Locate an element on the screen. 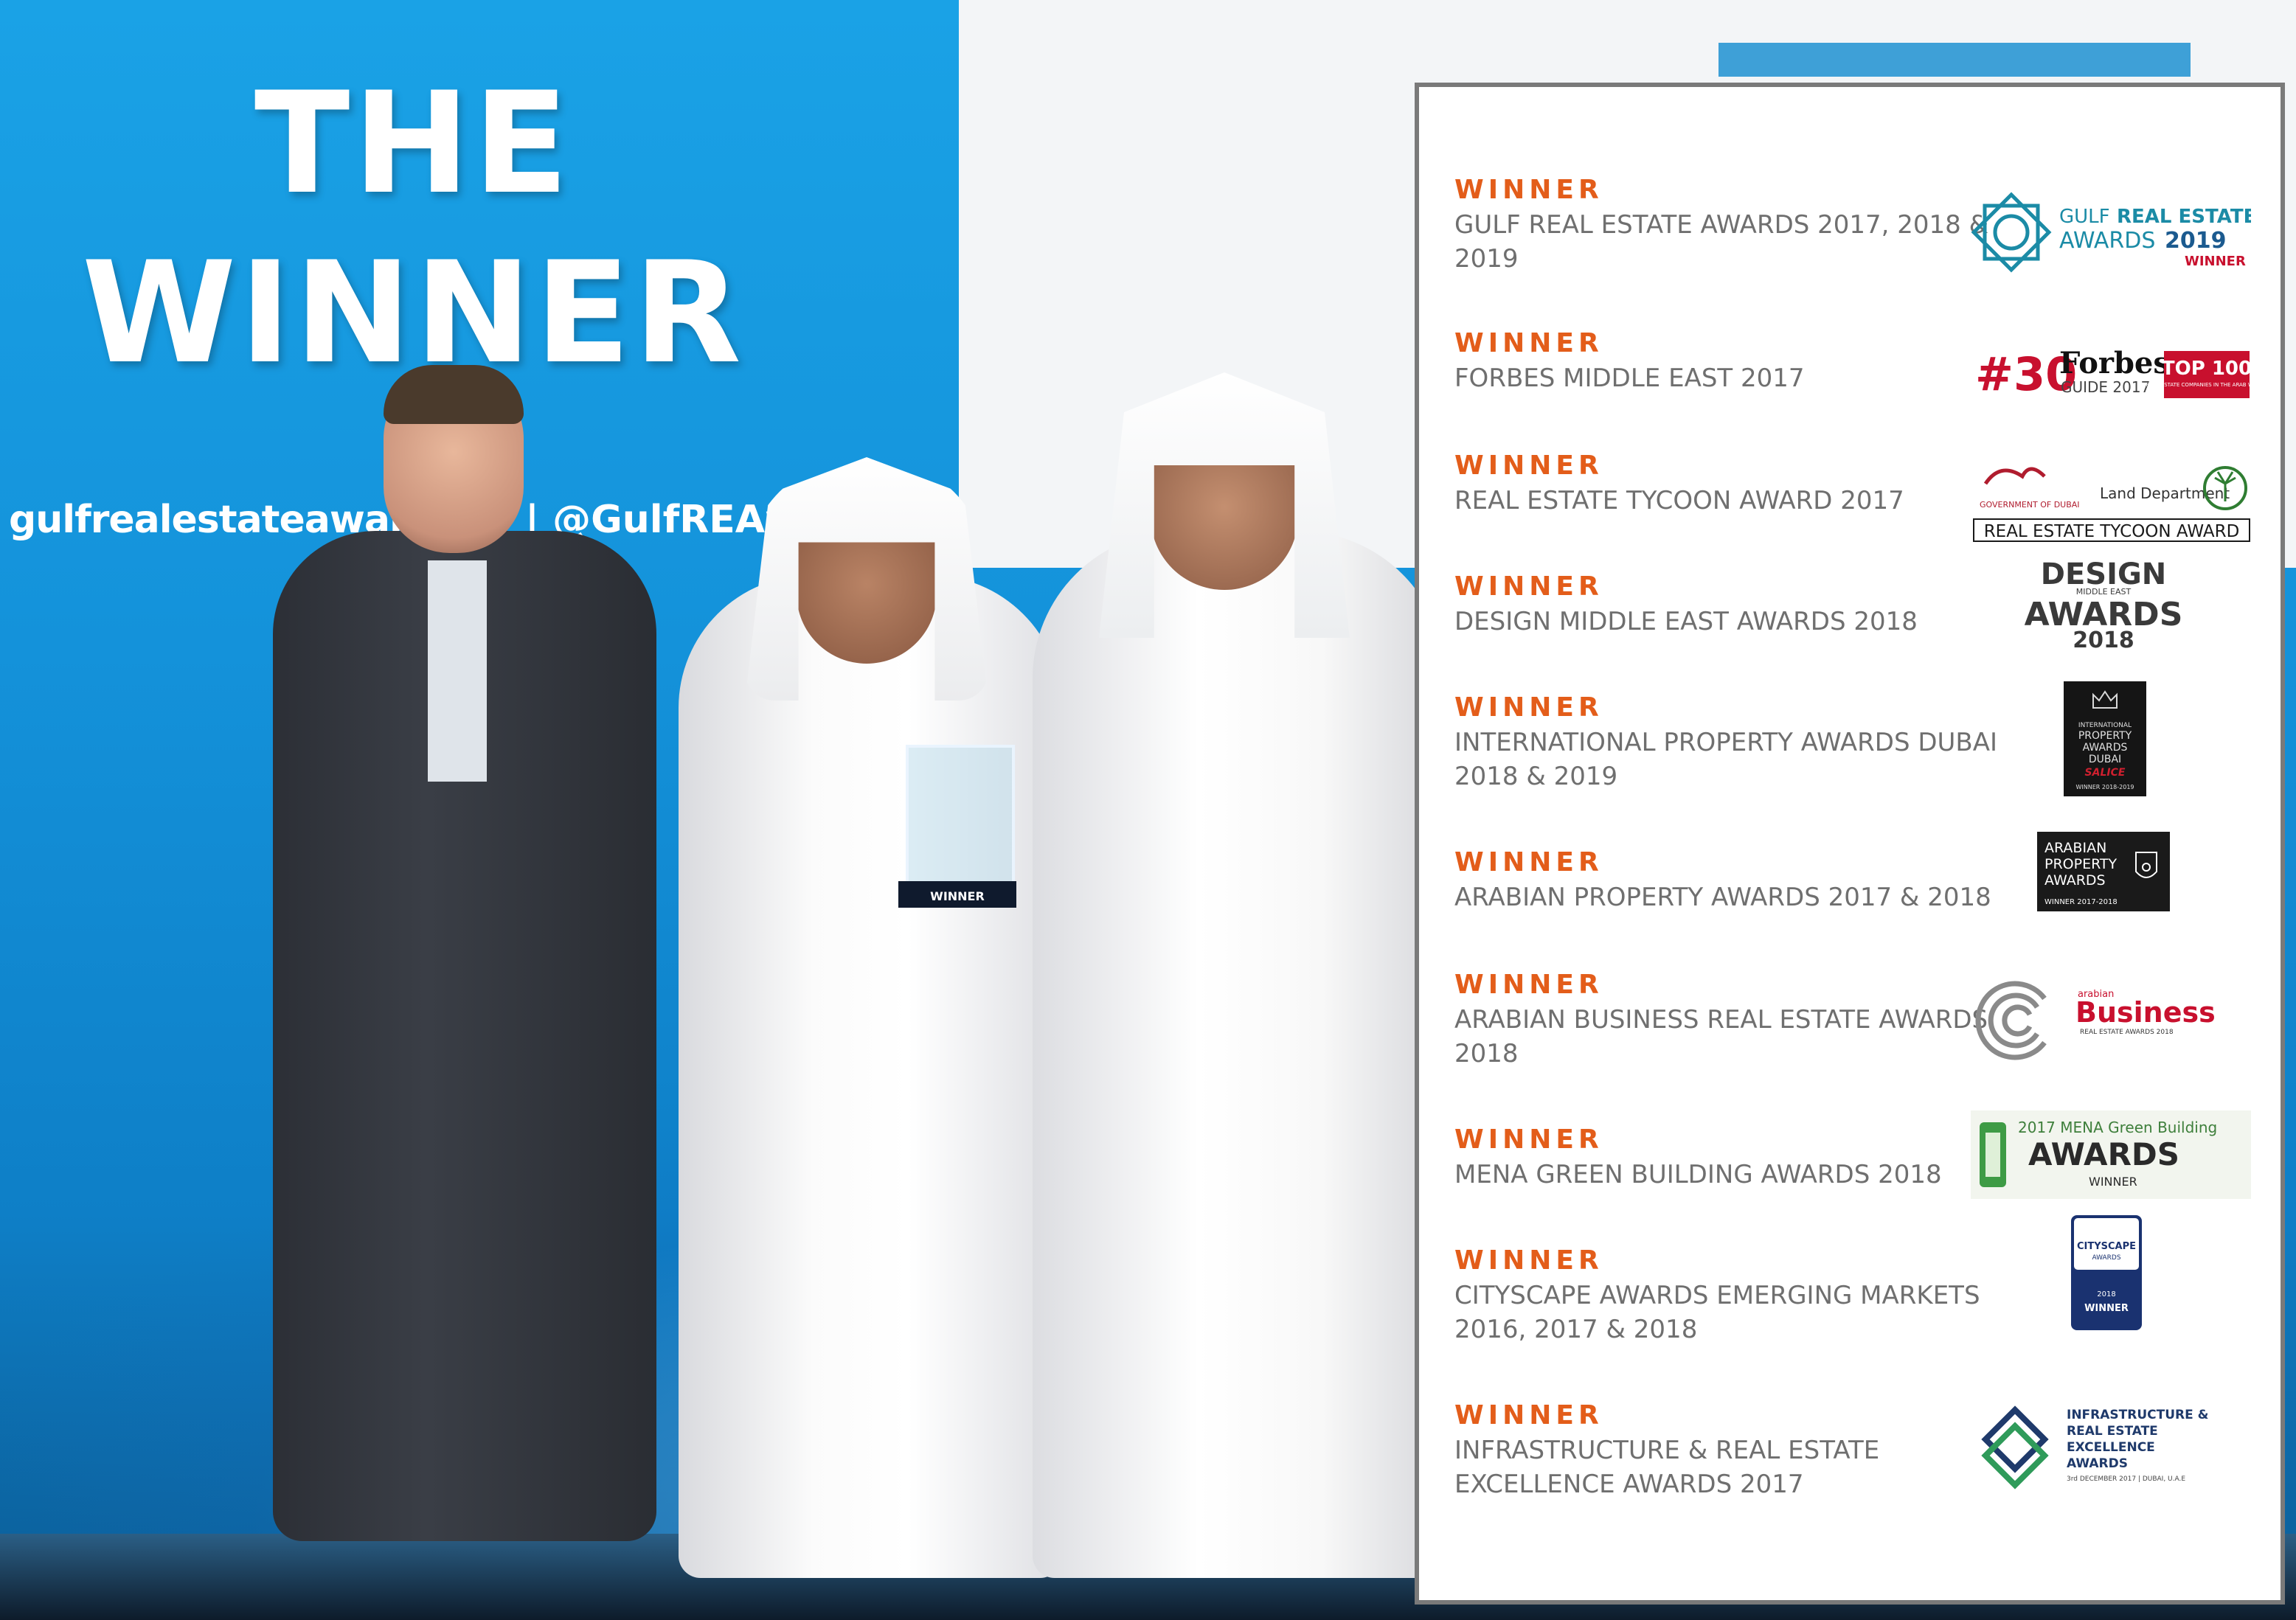  arabian-business-awards-logo: arabian Business REAL ESTATE AWARDS 2018 is located at coordinates (2111, 1017).